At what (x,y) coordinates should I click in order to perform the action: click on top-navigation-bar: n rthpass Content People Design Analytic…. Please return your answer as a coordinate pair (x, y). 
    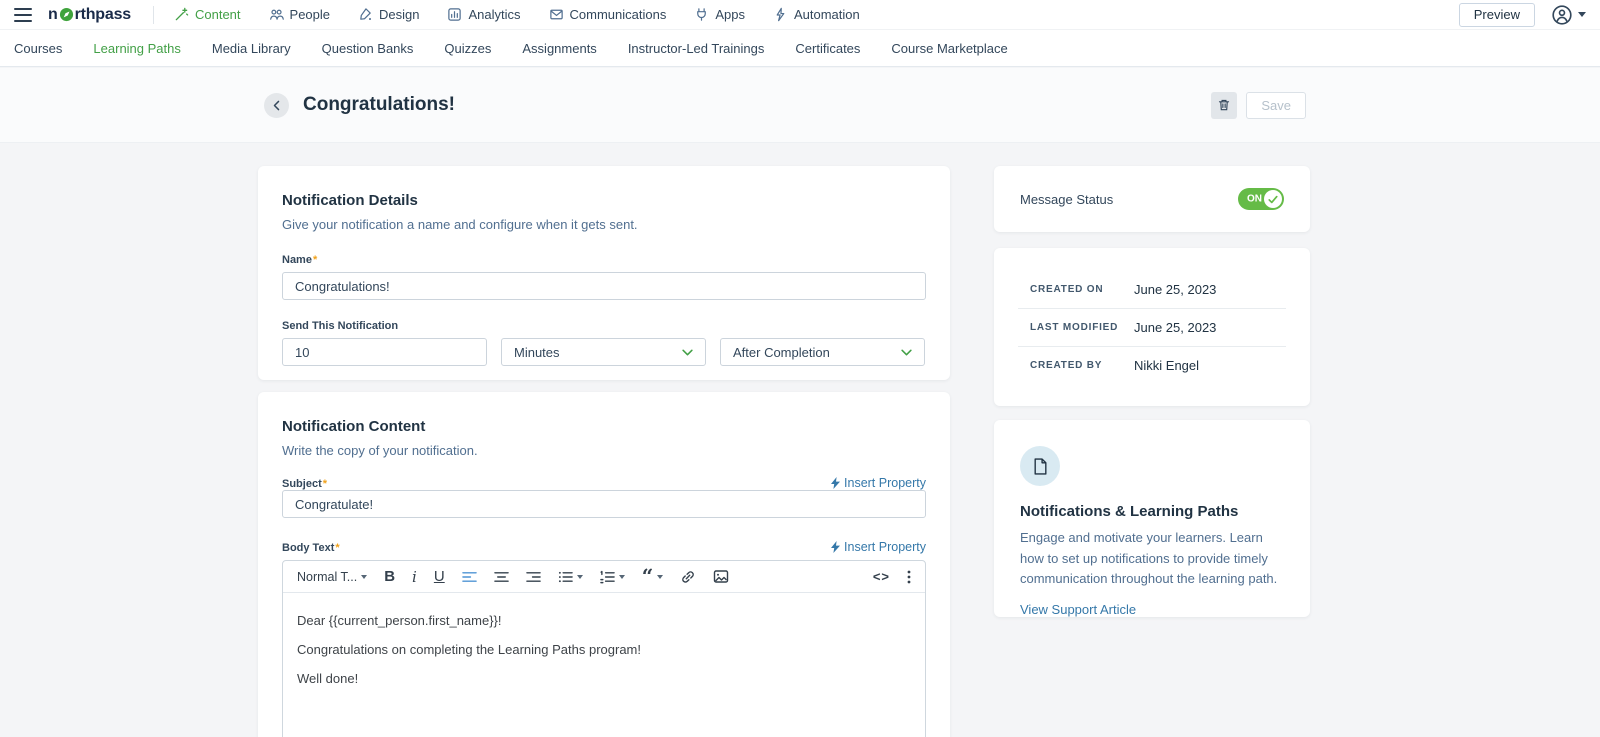
    Looking at the image, I should click on (800, 15).